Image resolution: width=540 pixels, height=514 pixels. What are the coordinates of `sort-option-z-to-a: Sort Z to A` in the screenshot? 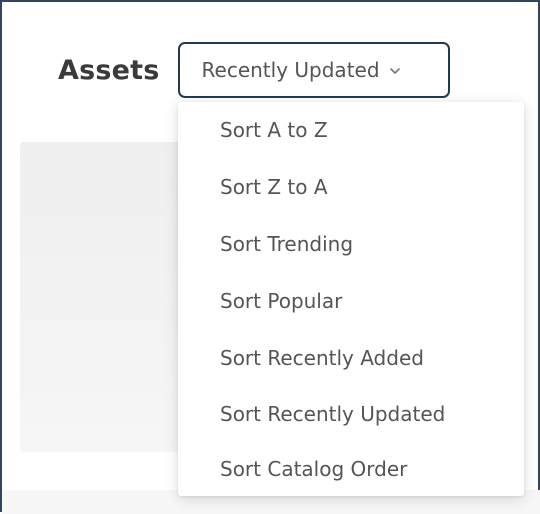 It's located at (274, 187).